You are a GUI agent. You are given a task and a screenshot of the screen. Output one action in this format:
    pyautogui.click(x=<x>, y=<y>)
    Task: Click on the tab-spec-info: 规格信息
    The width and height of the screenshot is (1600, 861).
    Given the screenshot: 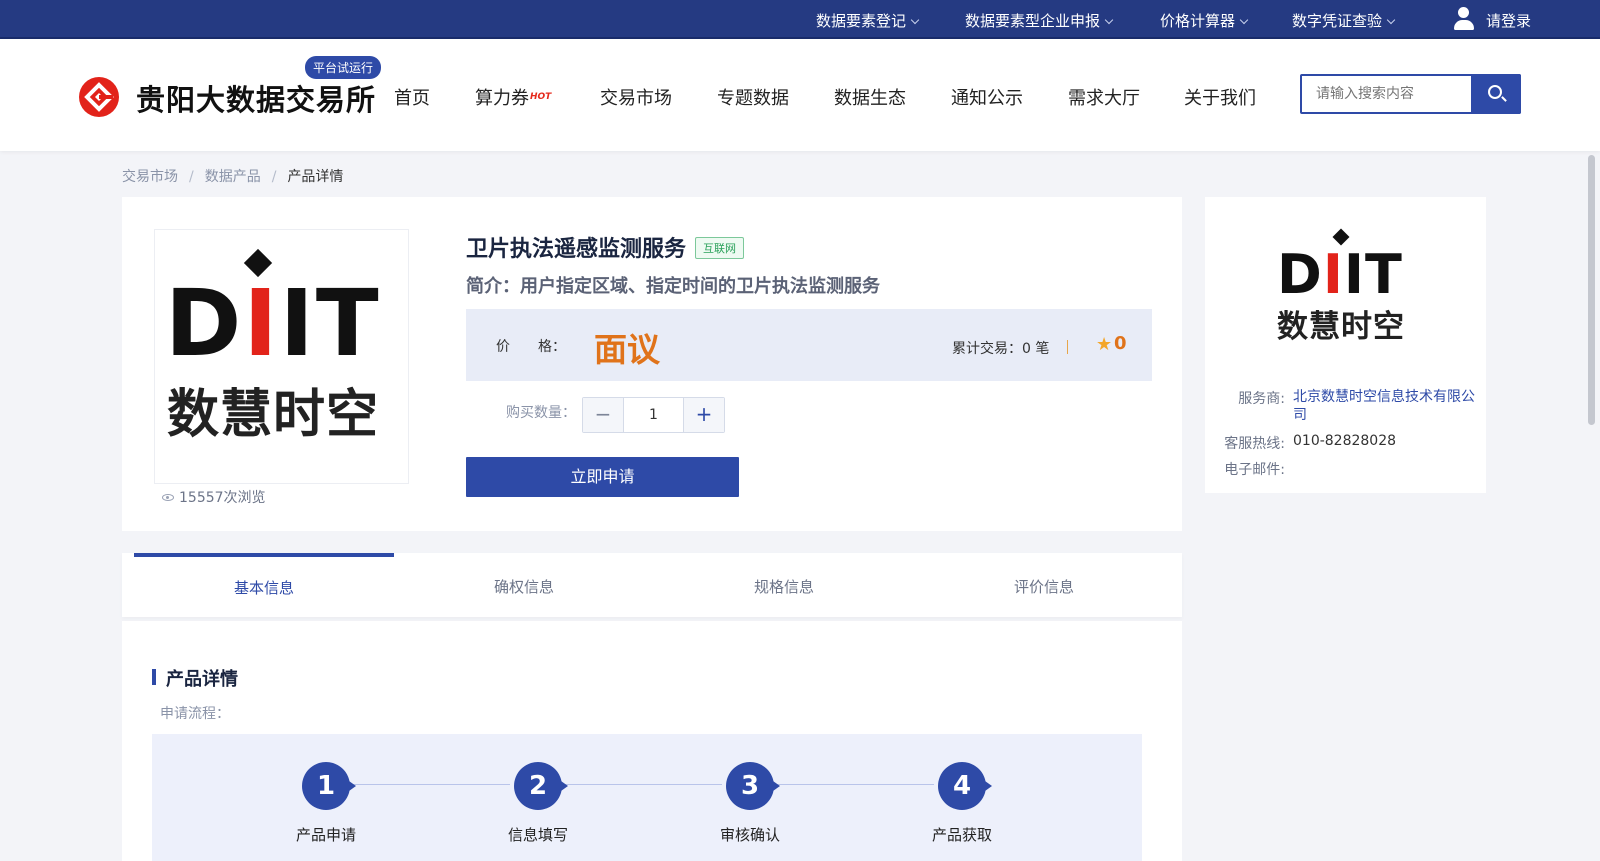 What is the action you would take?
    pyautogui.click(x=784, y=585)
    